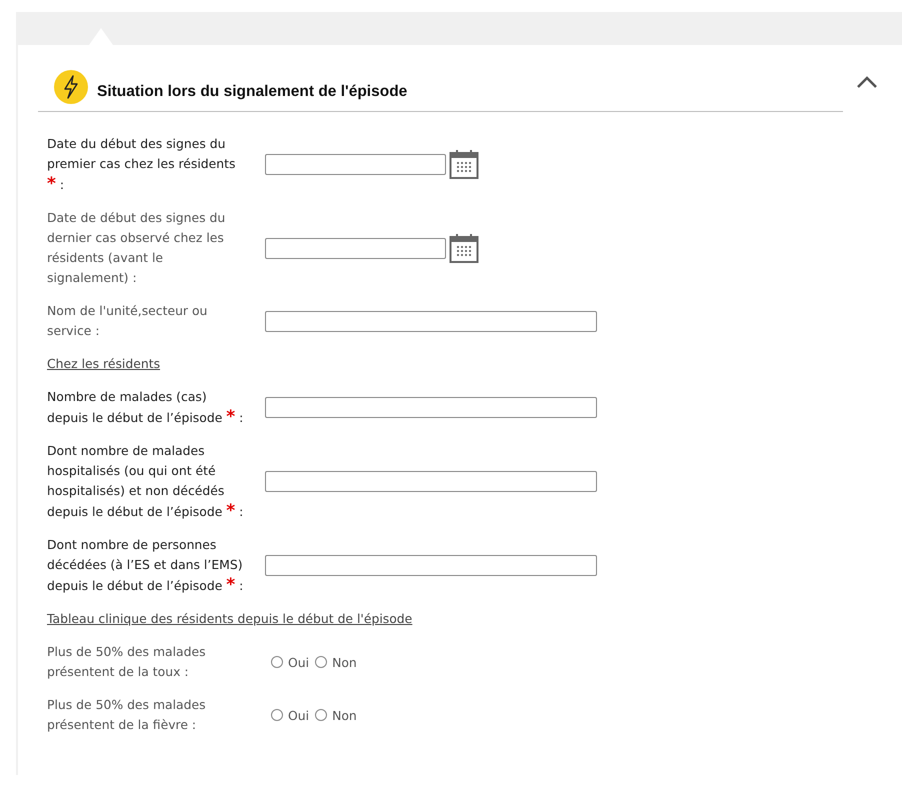  What do you see at coordinates (252, 91) in the screenshot?
I see `section-title: Situation lors du signalement de l'épisode` at bounding box center [252, 91].